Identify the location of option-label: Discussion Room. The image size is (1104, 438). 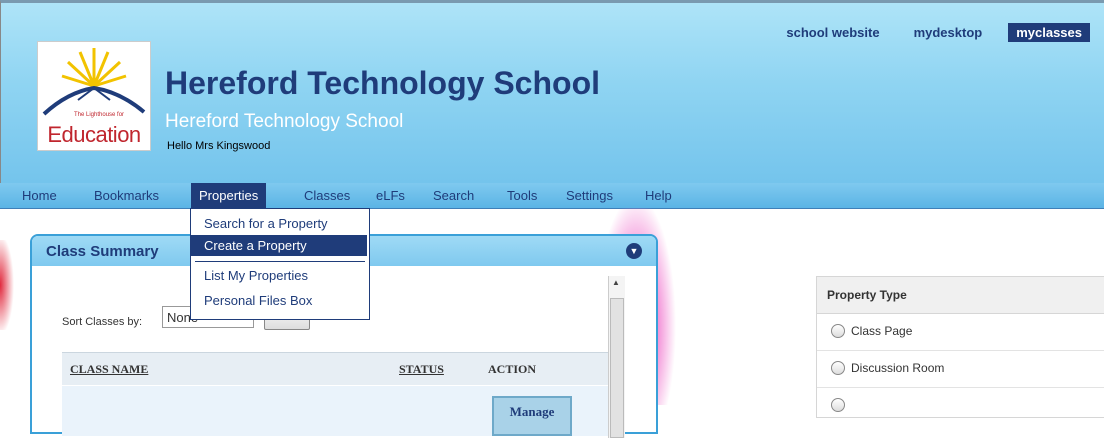
(898, 368).